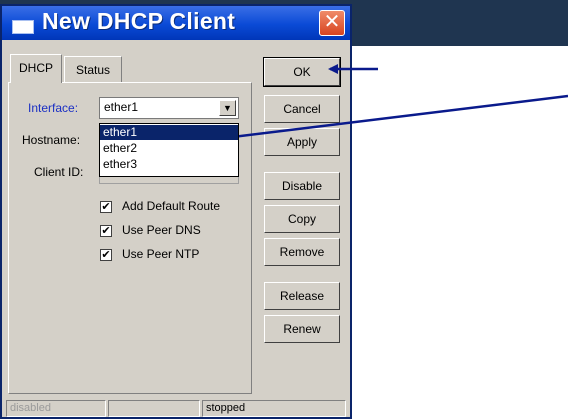 Image resolution: width=568 pixels, height=419 pixels. What do you see at coordinates (121, 107) in the screenshot?
I see `interface-value: ether1` at bounding box center [121, 107].